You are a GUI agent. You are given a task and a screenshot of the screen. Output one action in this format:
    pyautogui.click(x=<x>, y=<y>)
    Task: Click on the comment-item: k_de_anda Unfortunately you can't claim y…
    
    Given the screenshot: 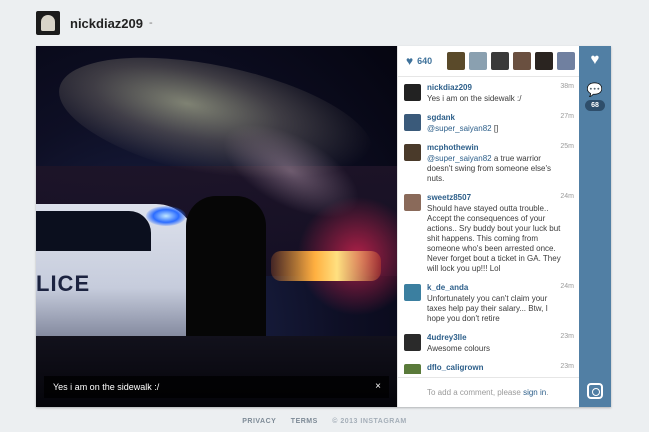 What is the action you would take?
    pyautogui.click(x=489, y=303)
    